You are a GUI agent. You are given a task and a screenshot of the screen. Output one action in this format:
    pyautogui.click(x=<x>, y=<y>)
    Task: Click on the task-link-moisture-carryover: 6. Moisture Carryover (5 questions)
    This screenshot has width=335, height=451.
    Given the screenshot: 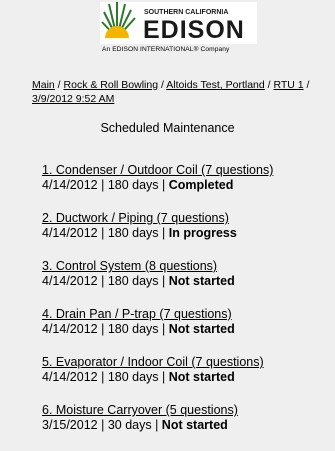 What is the action you would take?
    pyautogui.click(x=140, y=410)
    